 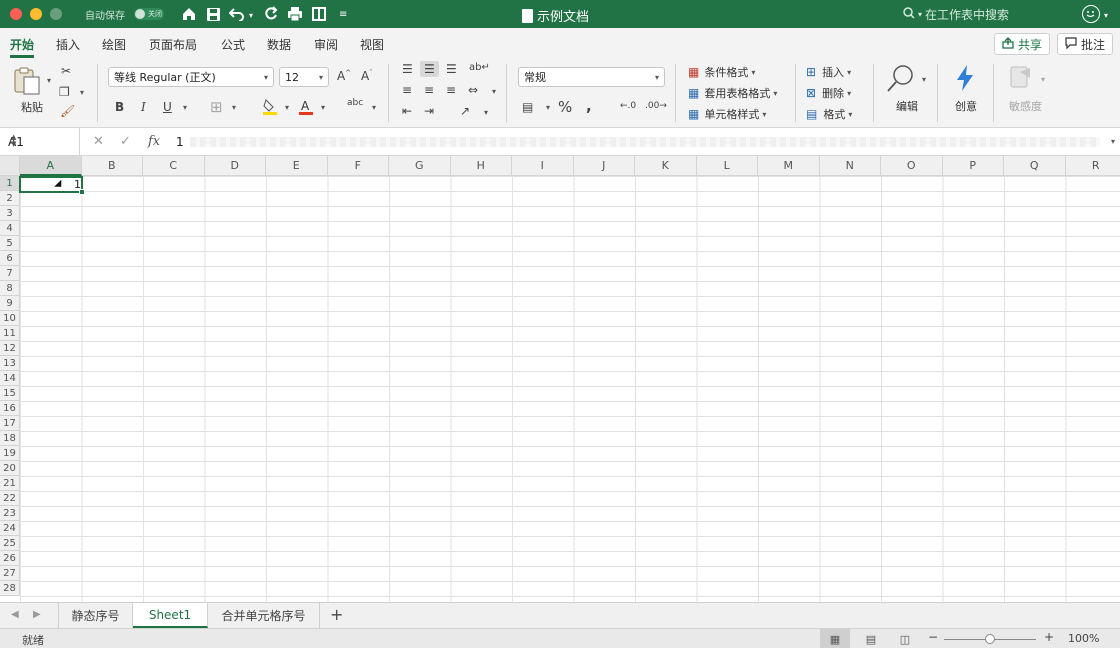 What do you see at coordinates (237, 14) in the screenshot?
I see `undo-icon` at bounding box center [237, 14].